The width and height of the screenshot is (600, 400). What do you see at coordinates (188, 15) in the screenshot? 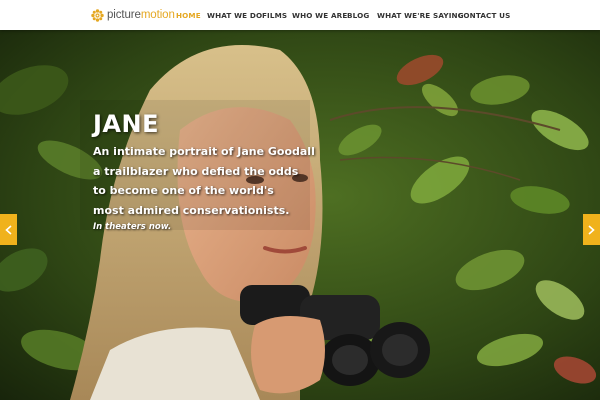
I see `nav-item-home: HOME` at bounding box center [188, 15].